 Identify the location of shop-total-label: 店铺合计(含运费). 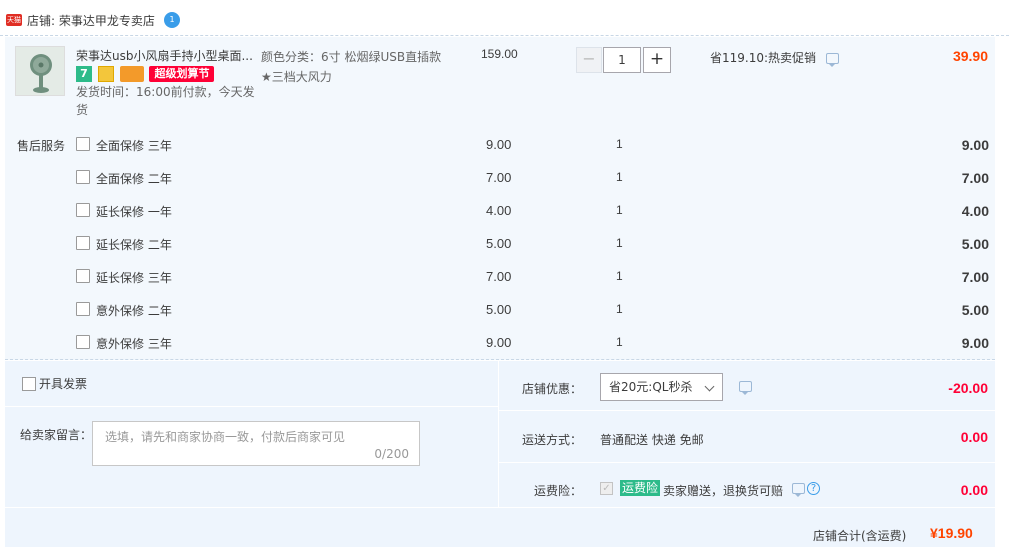
(860, 536).